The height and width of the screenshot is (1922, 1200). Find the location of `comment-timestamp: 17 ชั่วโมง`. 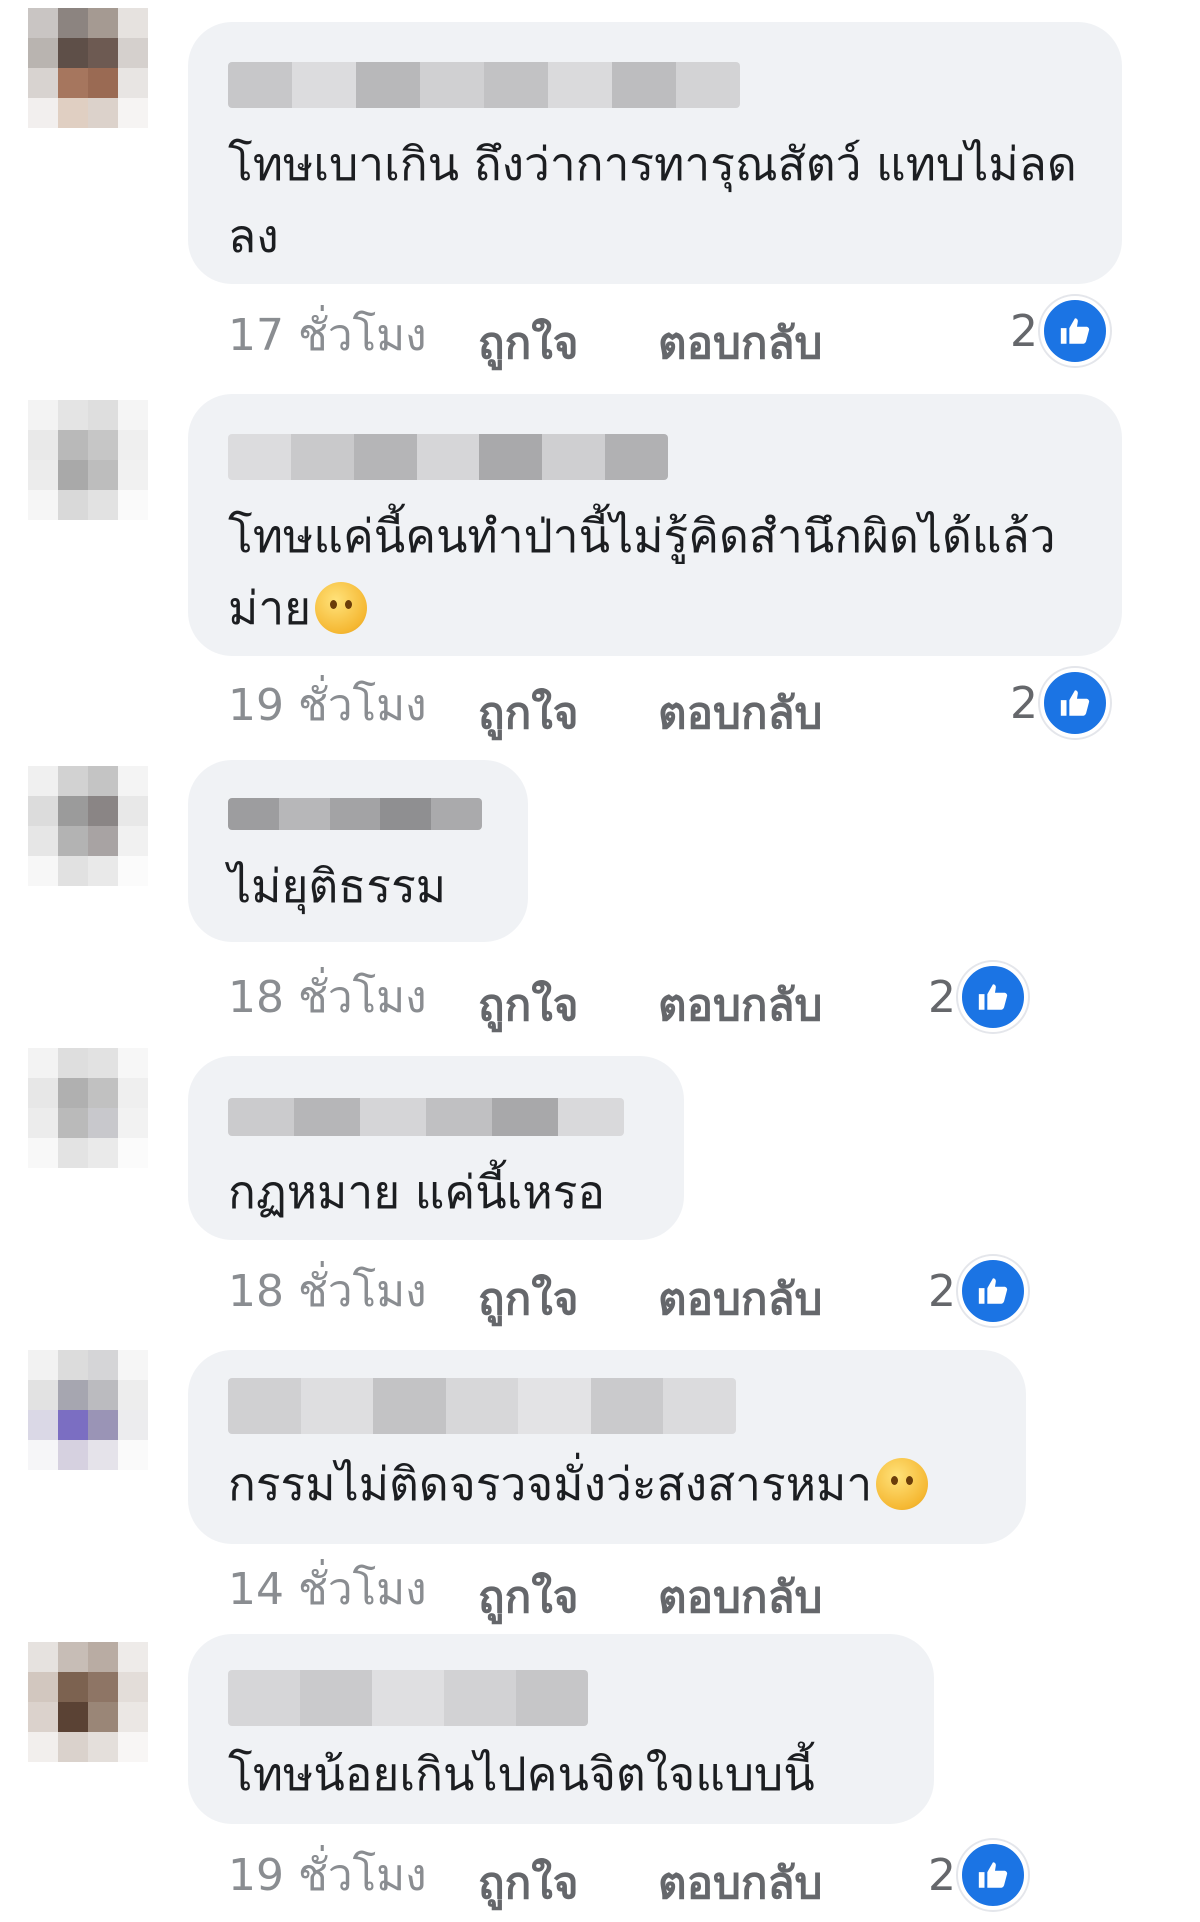

comment-timestamp: 17 ชั่วโมง is located at coordinates (327, 335).